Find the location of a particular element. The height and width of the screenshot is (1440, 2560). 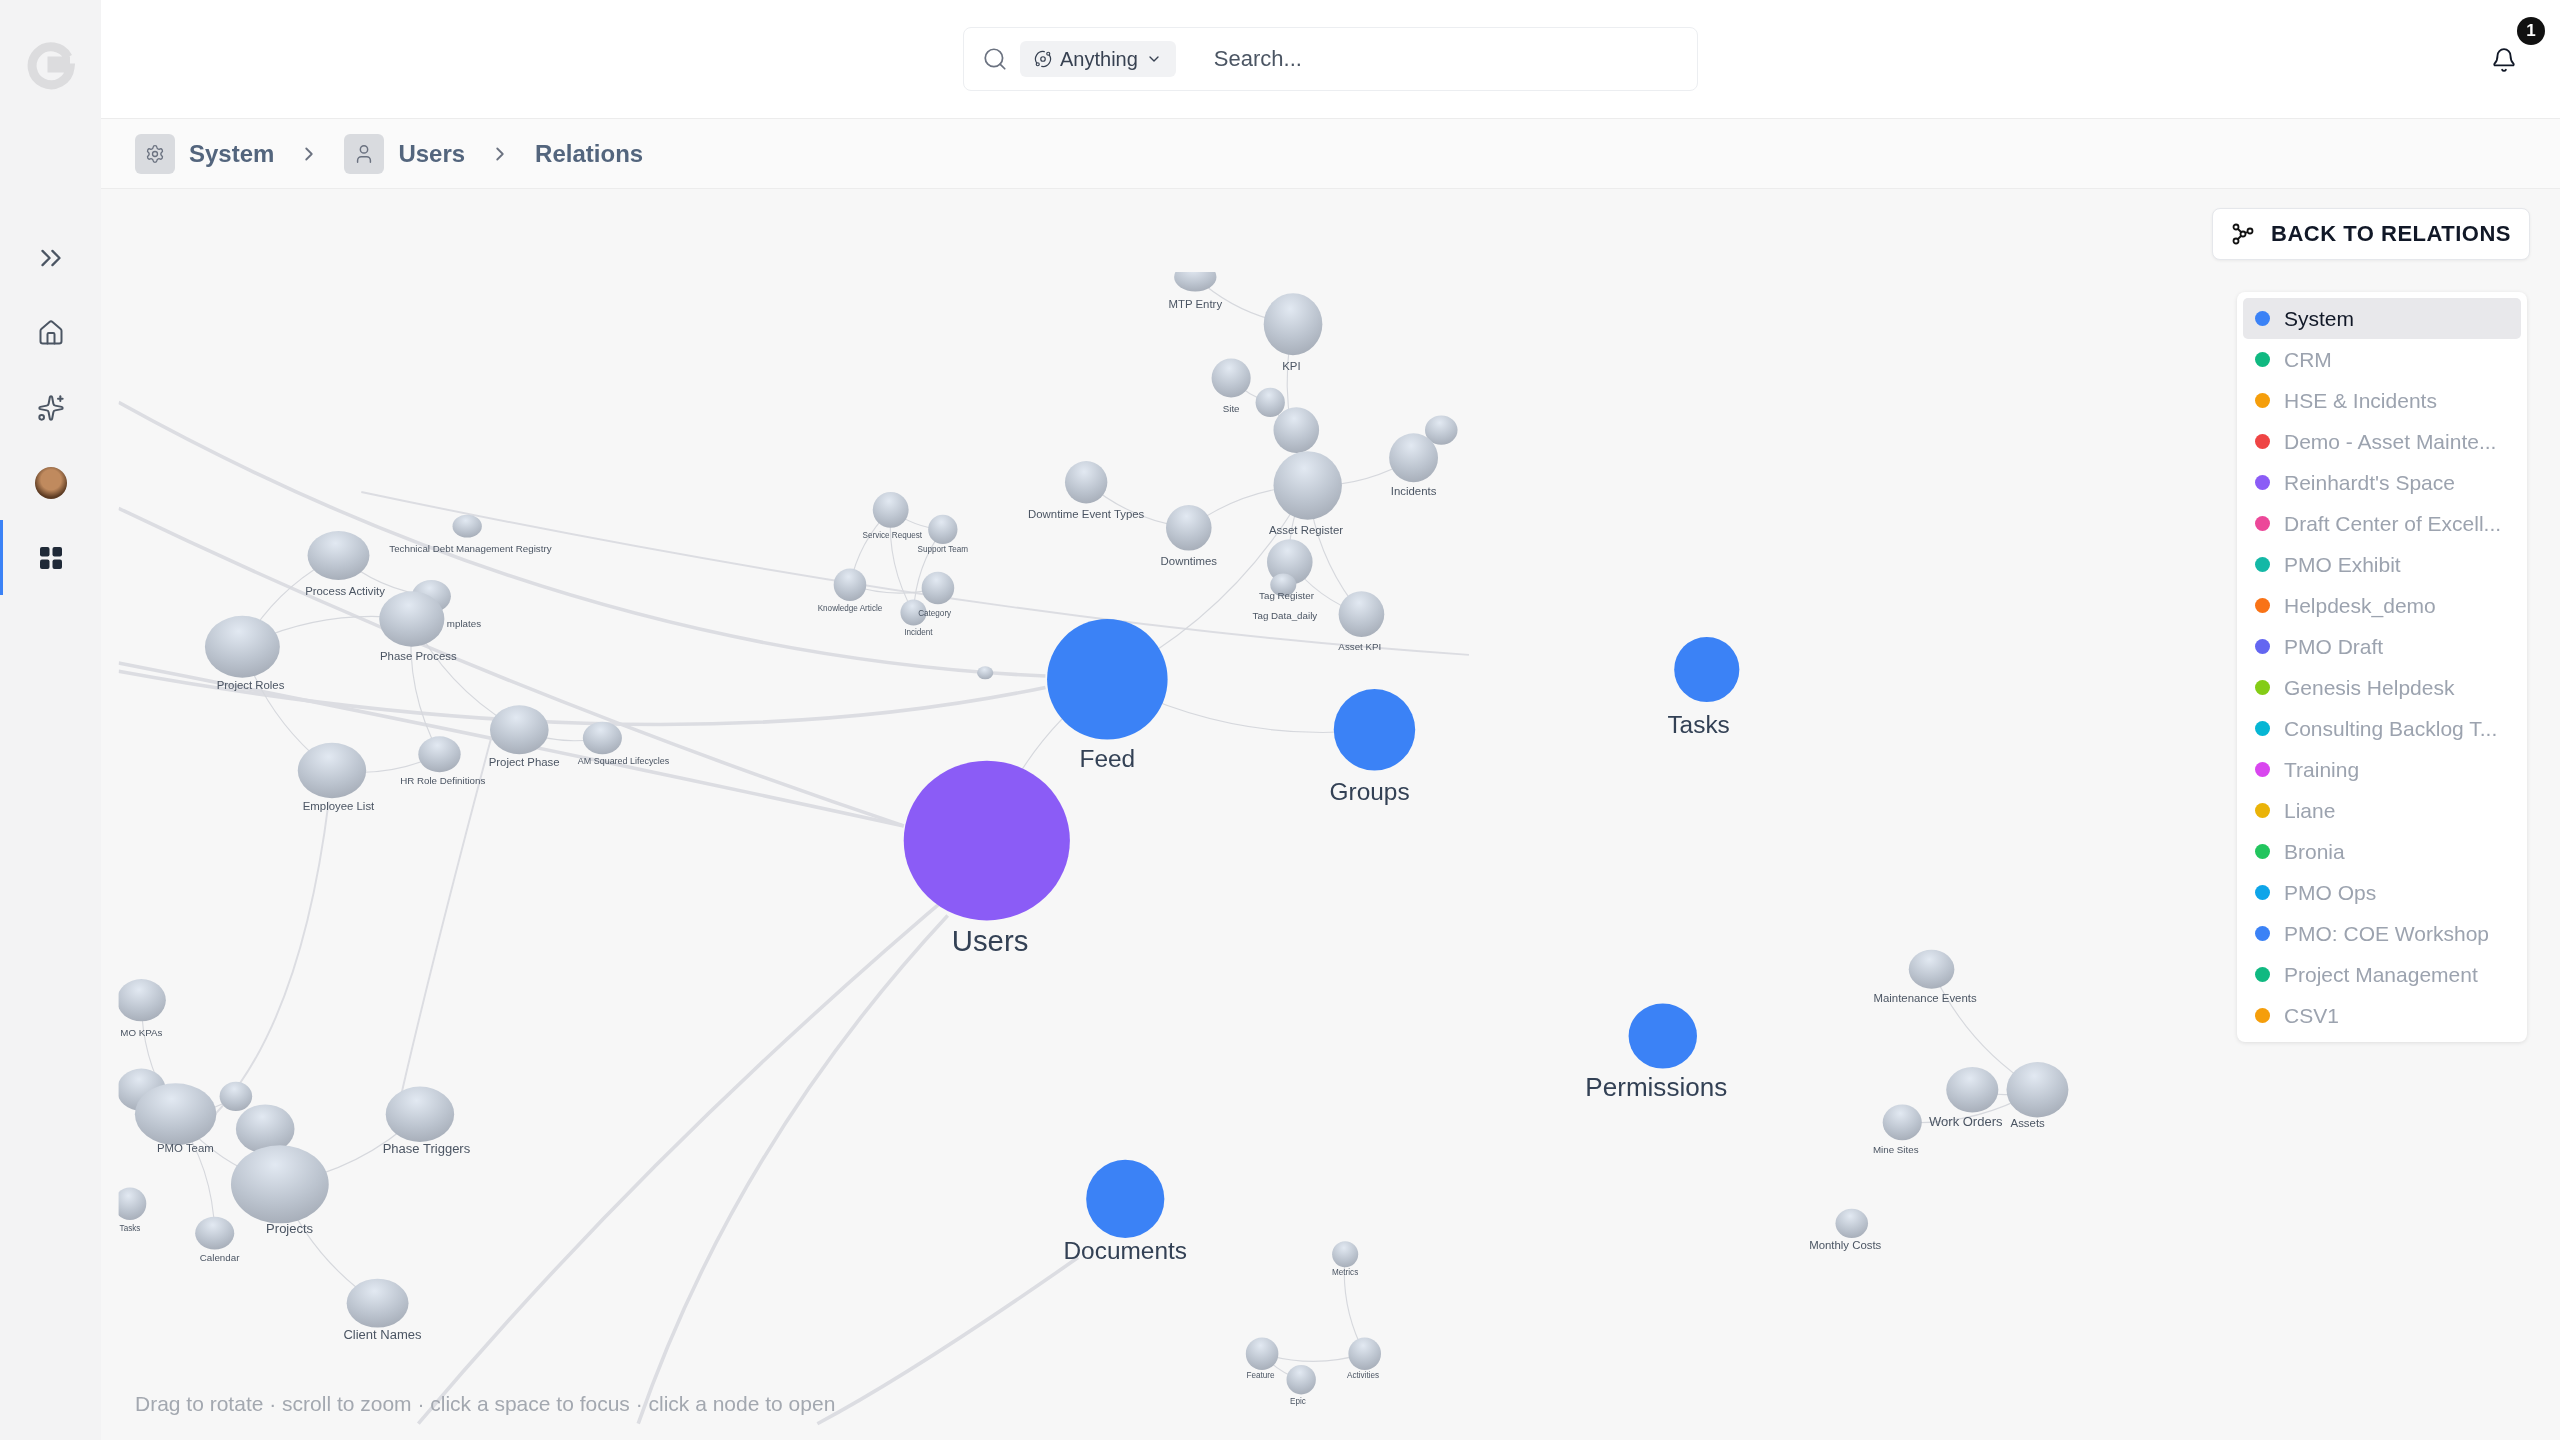

legend-item: Bronia is located at coordinates (2382, 851).